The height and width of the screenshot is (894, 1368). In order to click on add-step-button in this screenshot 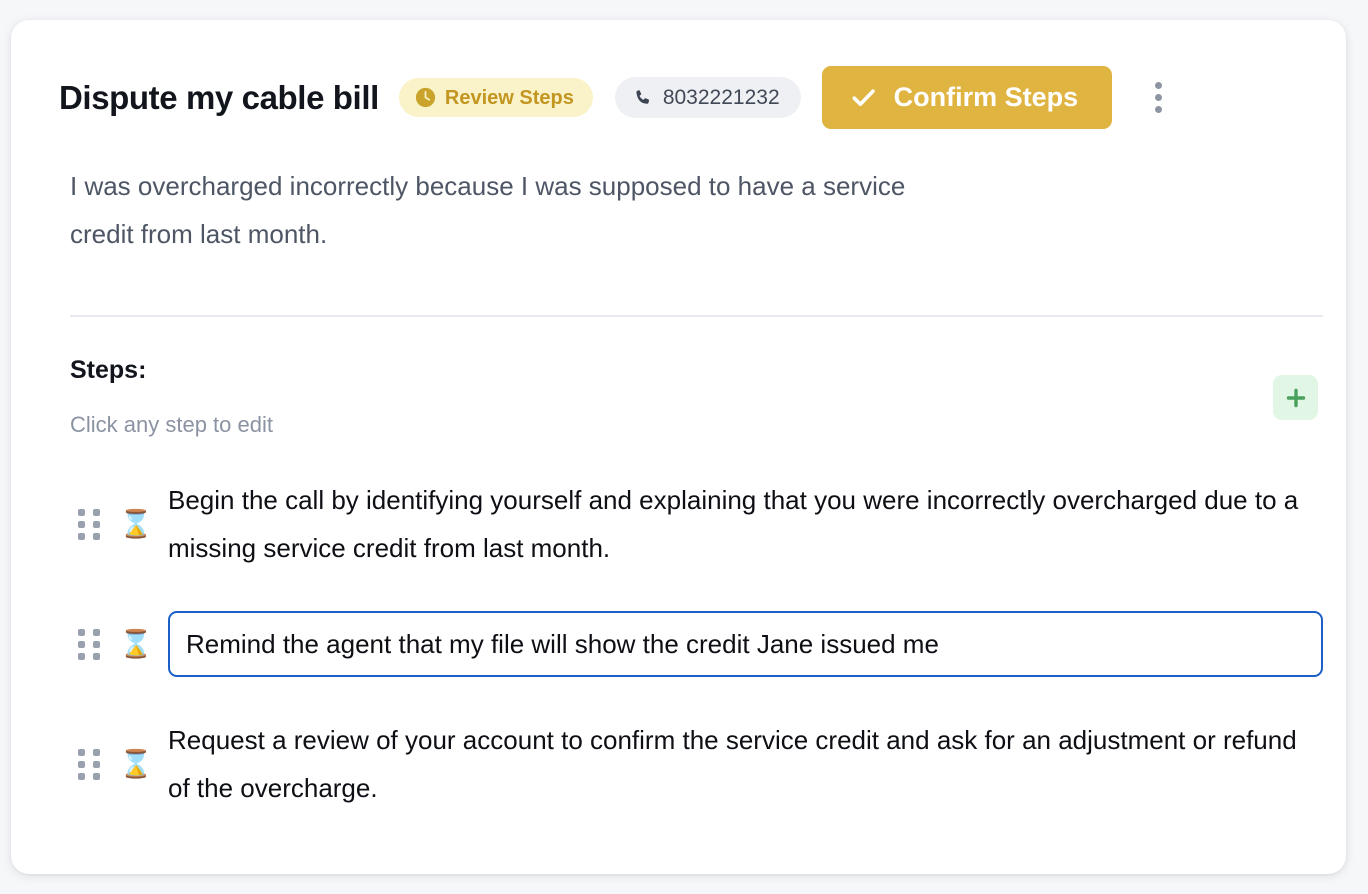, I will do `click(1295, 397)`.